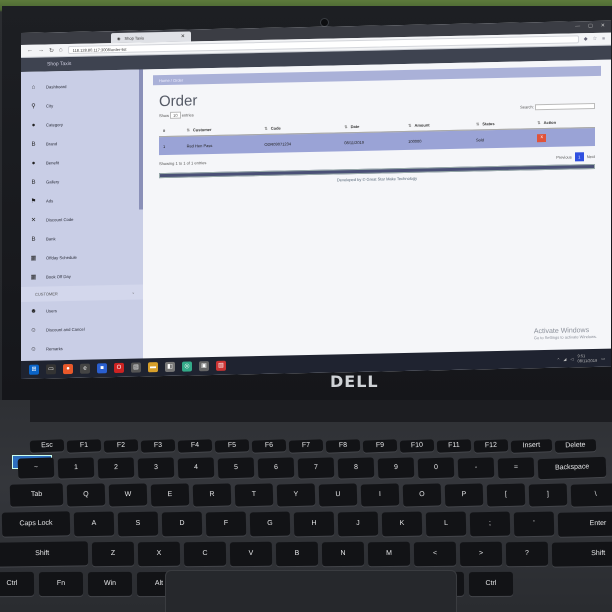 The width and height of the screenshot is (612, 612). What do you see at coordinates (548, 495) in the screenshot?
I see `key: ]` at bounding box center [548, 495].